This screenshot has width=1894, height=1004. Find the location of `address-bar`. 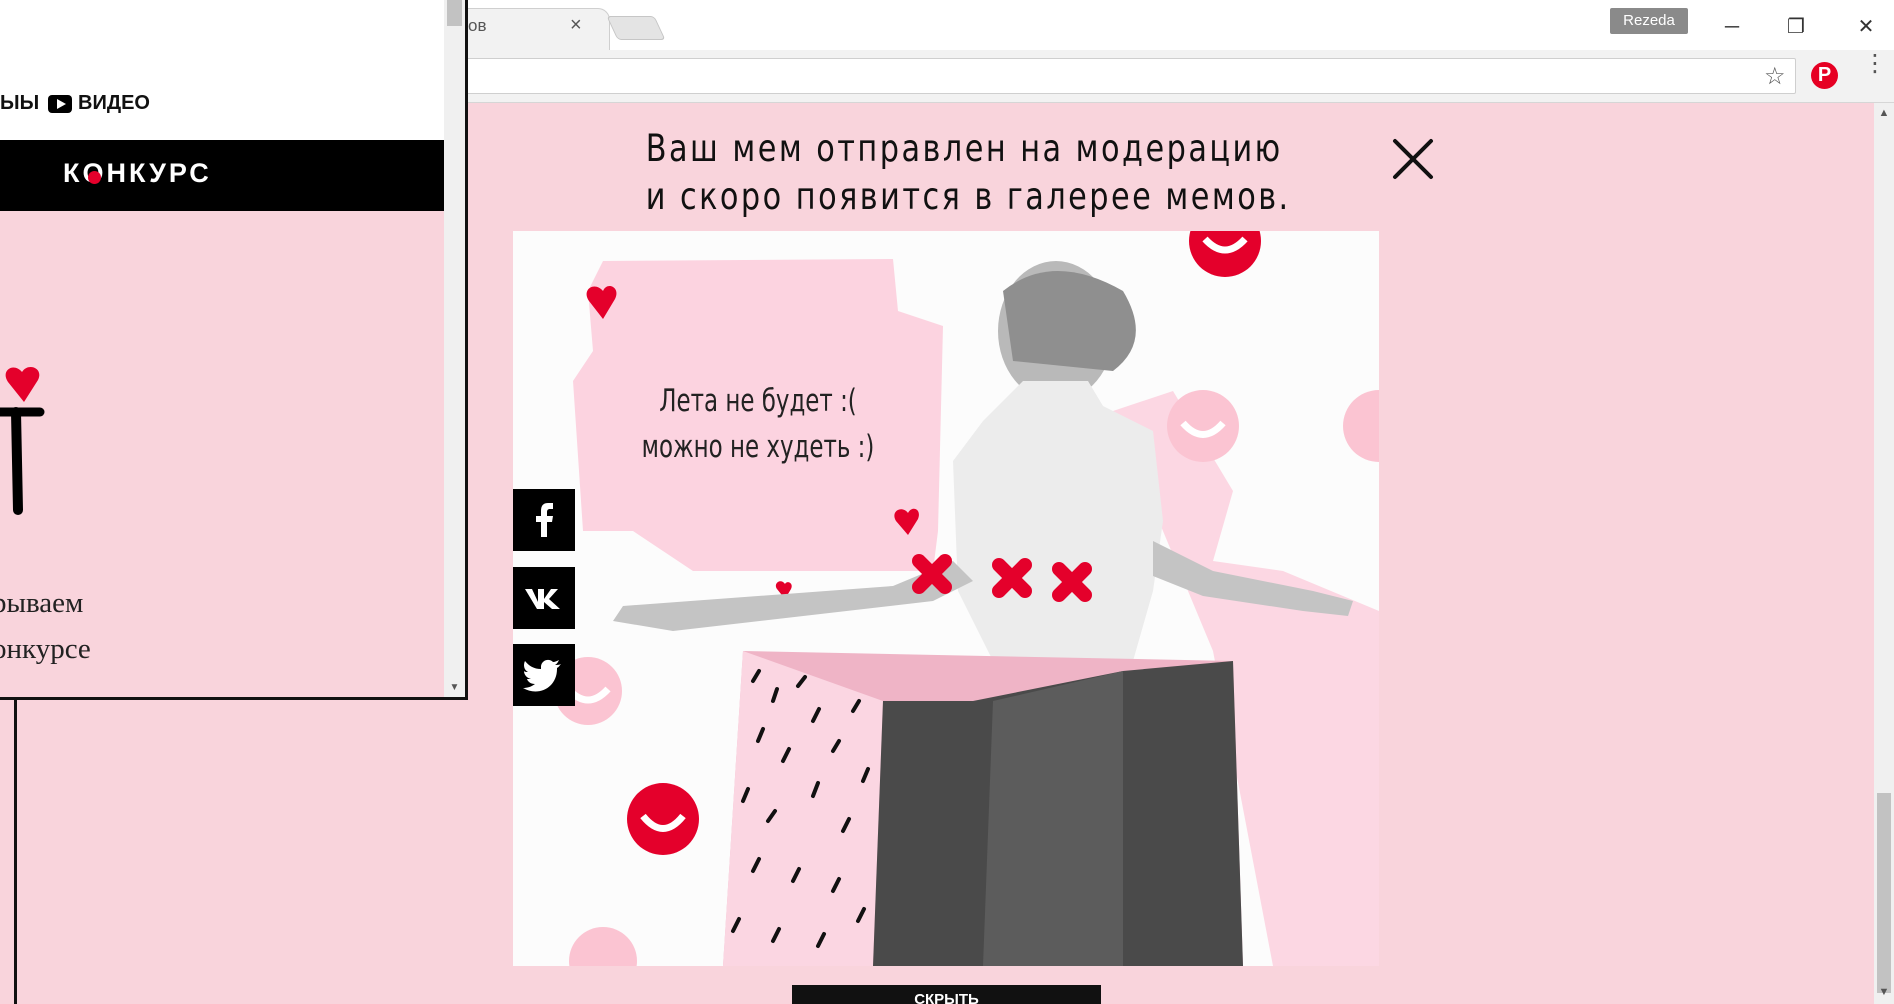

address-bar is located at coordinates (1118, 76).